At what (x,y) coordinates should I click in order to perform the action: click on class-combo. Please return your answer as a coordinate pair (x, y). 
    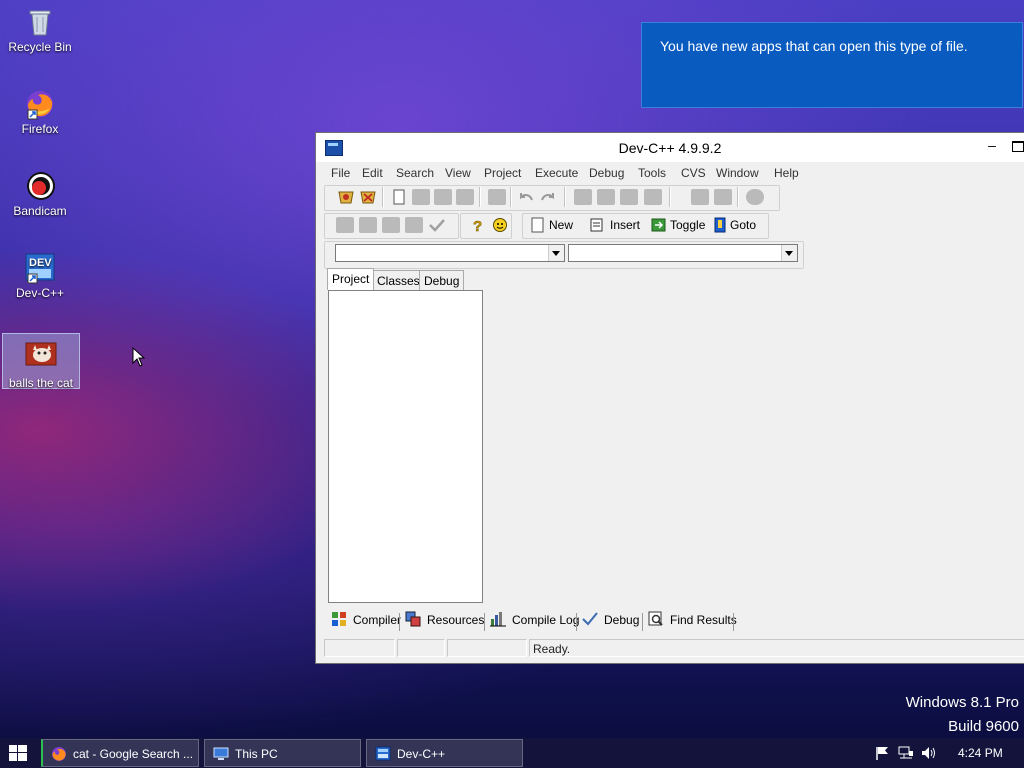
    Looking at the image, I should click on (450, 253).